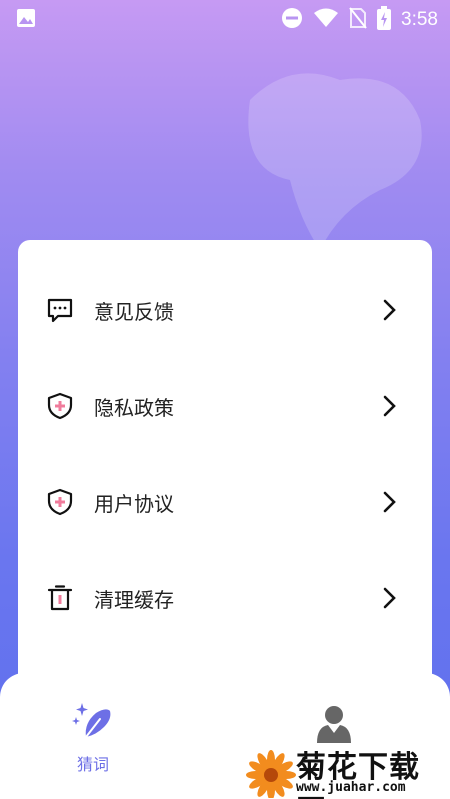  I want to click on tab-profile, so click(334, 725).